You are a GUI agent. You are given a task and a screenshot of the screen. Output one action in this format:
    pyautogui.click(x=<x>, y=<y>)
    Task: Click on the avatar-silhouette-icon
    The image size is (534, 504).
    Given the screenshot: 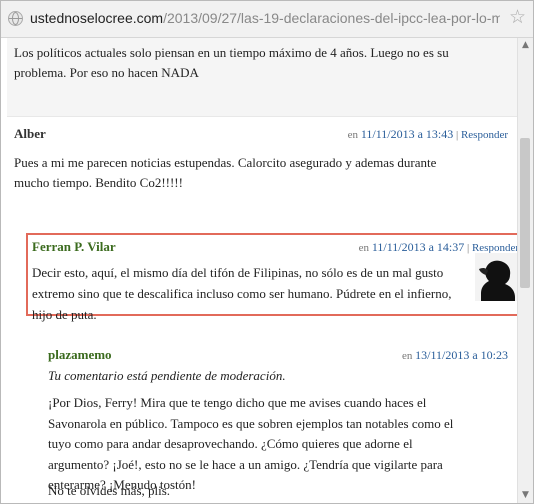 What is the action you would take?
    pyautogui.click(x=496, y=277)
    